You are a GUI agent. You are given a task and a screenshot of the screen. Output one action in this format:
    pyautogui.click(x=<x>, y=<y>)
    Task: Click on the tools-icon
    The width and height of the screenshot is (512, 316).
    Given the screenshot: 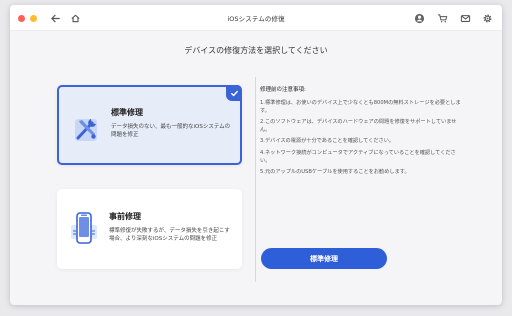 What is the action you would take?
    pyautogui.click(x=86, y=130)
    